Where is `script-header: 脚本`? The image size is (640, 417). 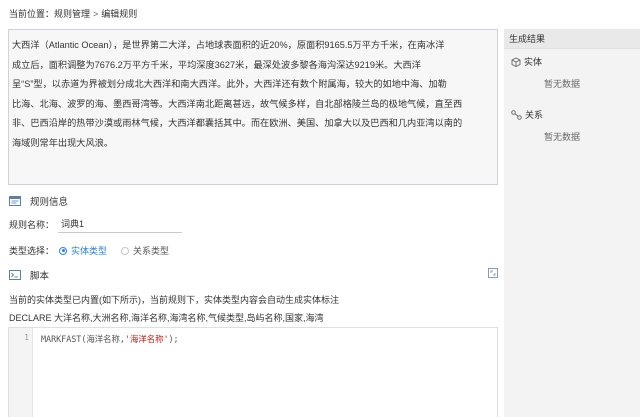
script-header: 脚本 is located at coordinates (29, 275).